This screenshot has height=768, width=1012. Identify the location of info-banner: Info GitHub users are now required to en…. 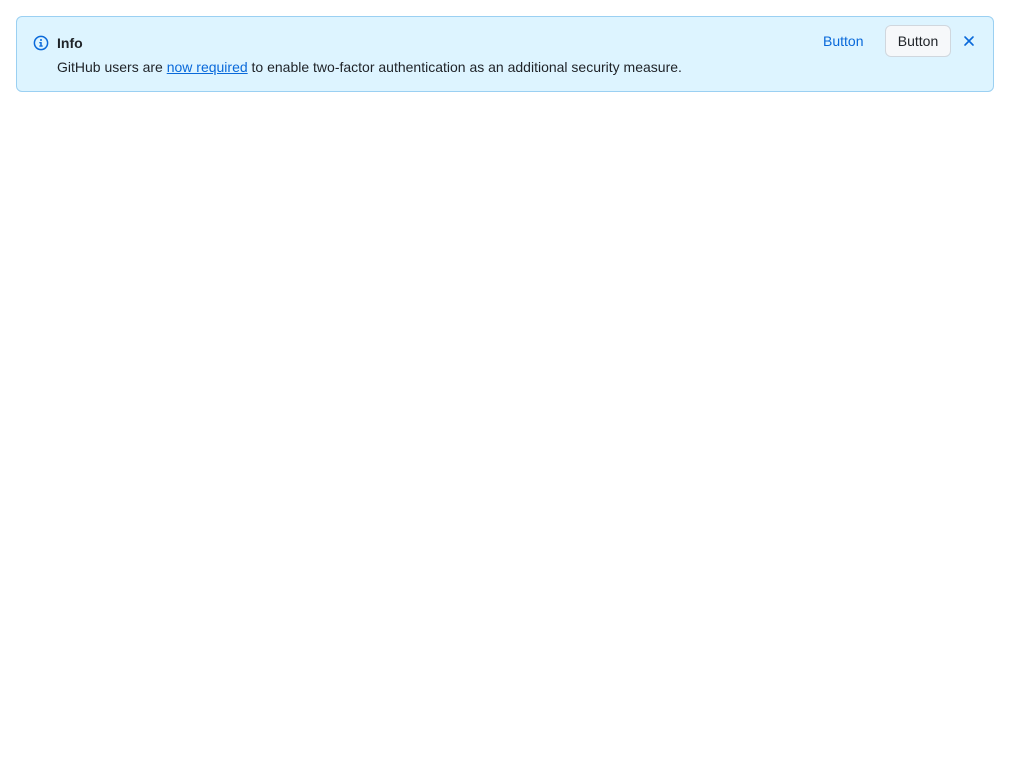
(505, 54).